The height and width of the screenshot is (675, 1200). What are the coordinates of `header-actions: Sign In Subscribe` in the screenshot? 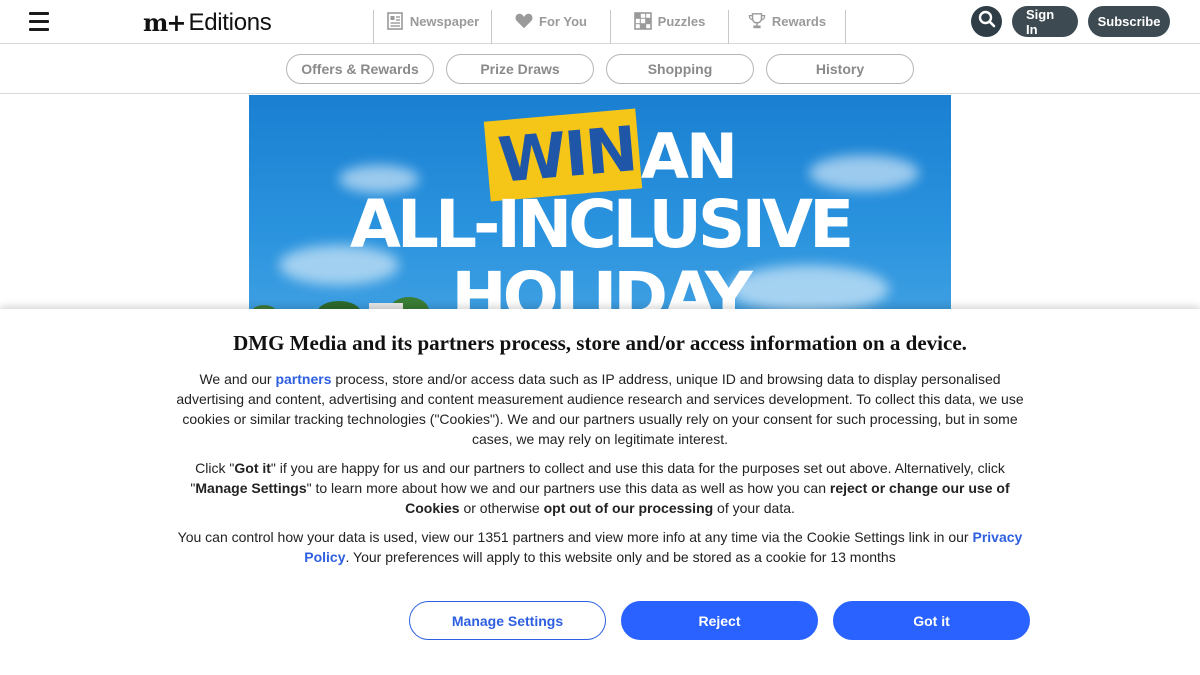 It's located at (1070, 21).